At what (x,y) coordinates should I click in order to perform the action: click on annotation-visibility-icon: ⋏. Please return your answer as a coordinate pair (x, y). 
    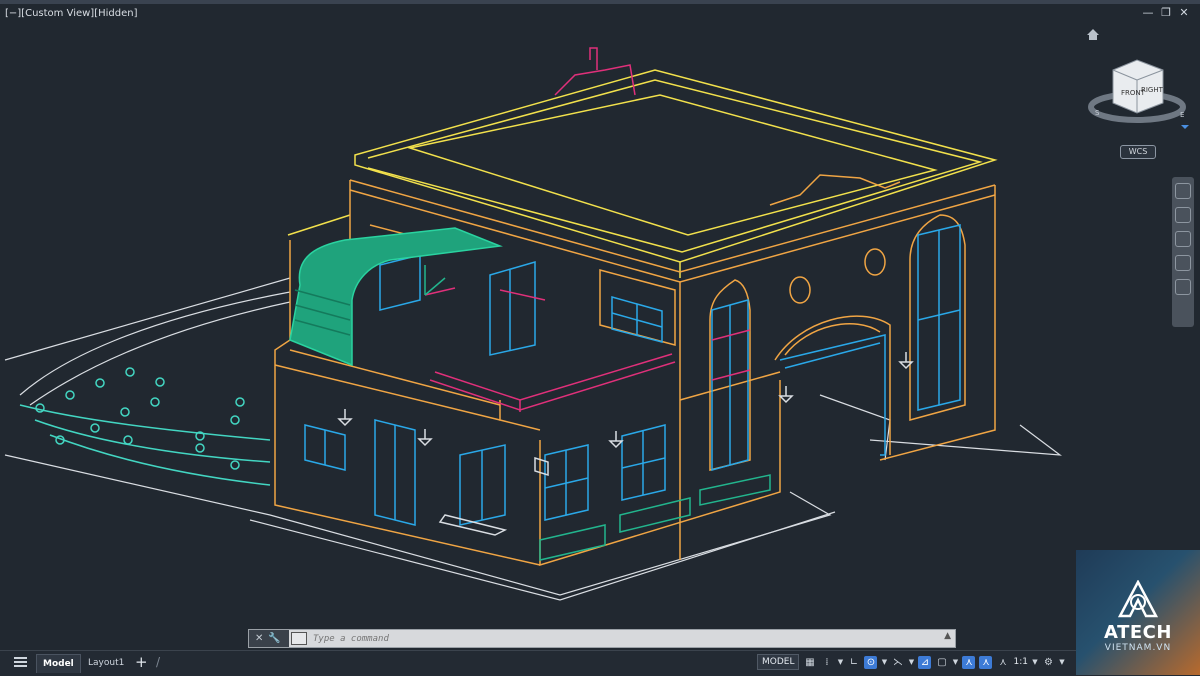
    Looking at the image, I should click on (969, 662).